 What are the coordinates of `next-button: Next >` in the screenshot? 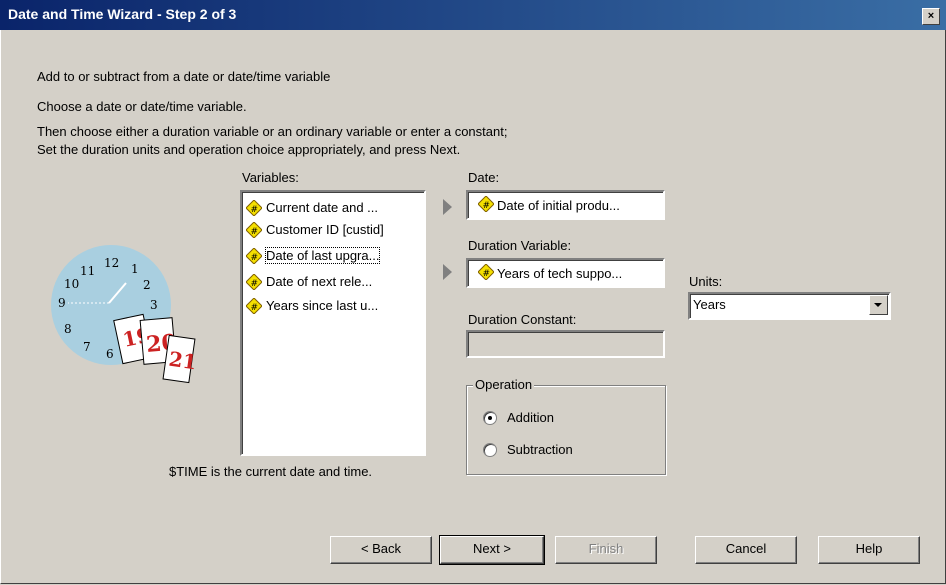 It's located at (492, 550).